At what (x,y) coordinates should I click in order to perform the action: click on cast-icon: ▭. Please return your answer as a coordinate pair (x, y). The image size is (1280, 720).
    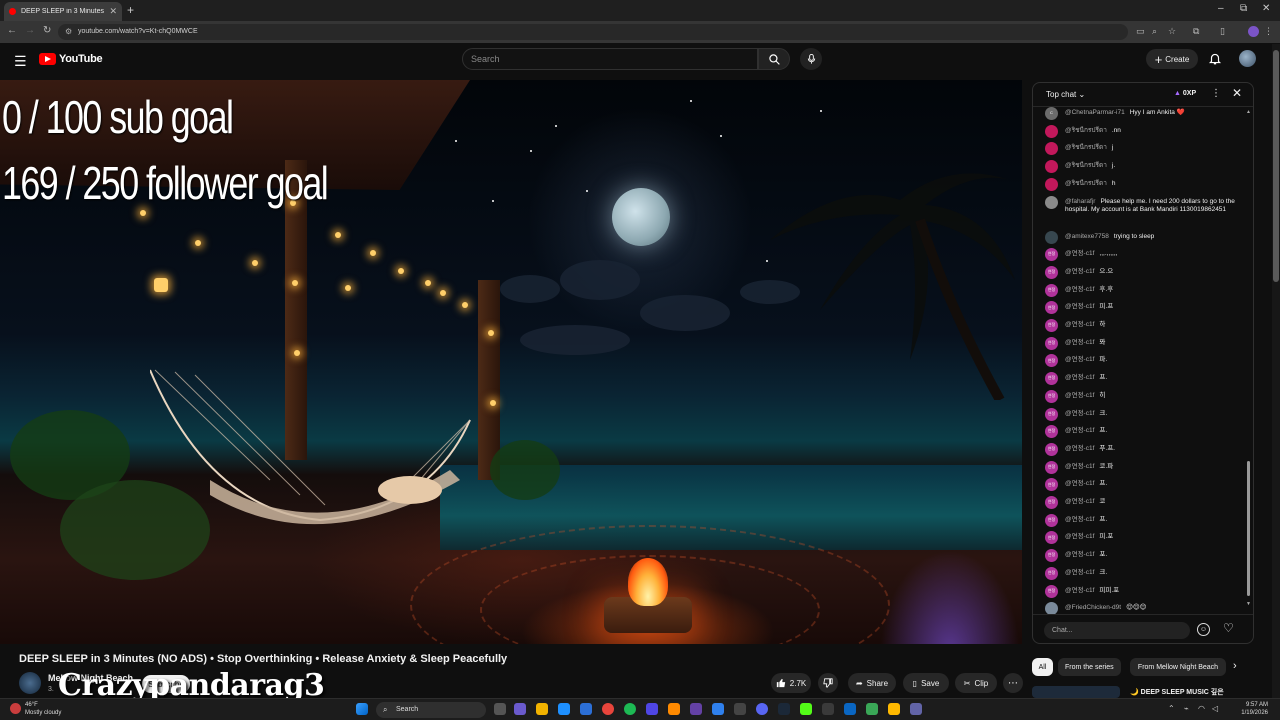
    Looking at the image, I should click on (1140, 31).